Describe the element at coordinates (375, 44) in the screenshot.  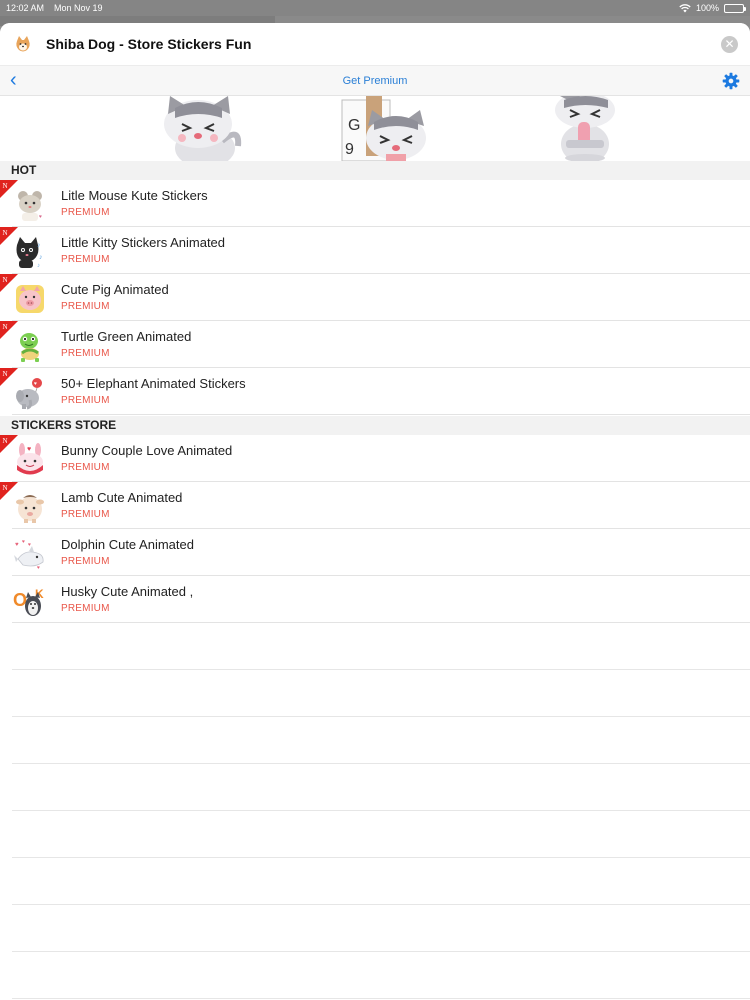
I see `app-header: Shiba Dog - Store Stickers Fun ✕` at that location.